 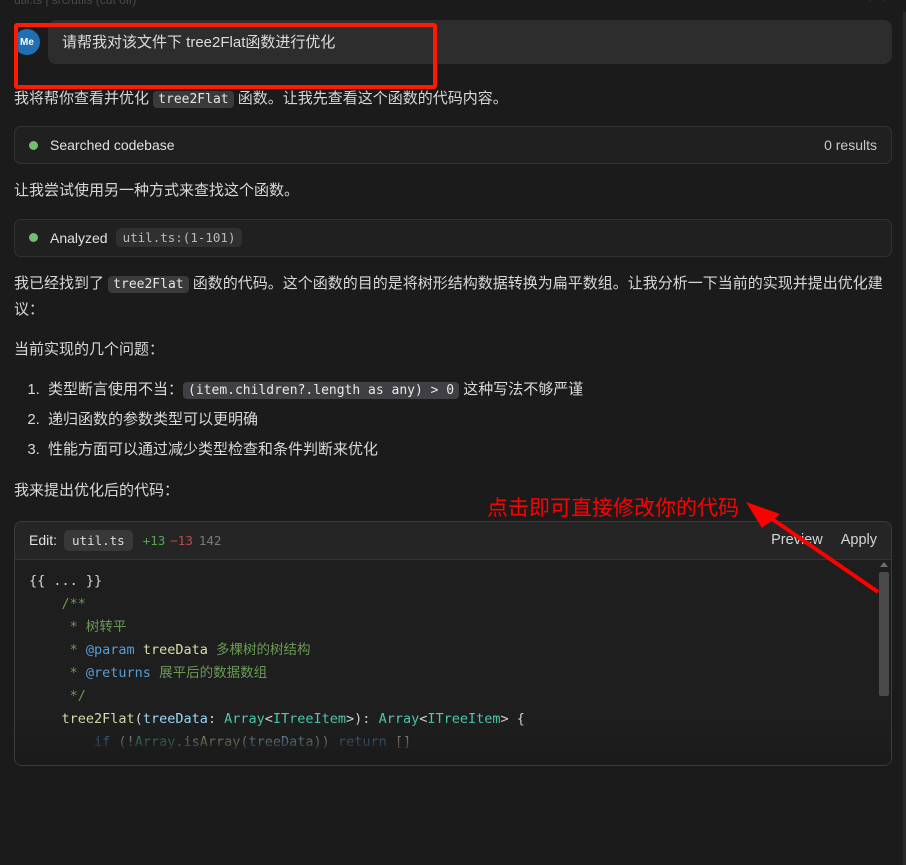 What do you see at coordinates (453, 6) in the screenshot?
I see `window-title-bar: util.ts | src/utils (cut off) ··` at bounding box center [453, 6].